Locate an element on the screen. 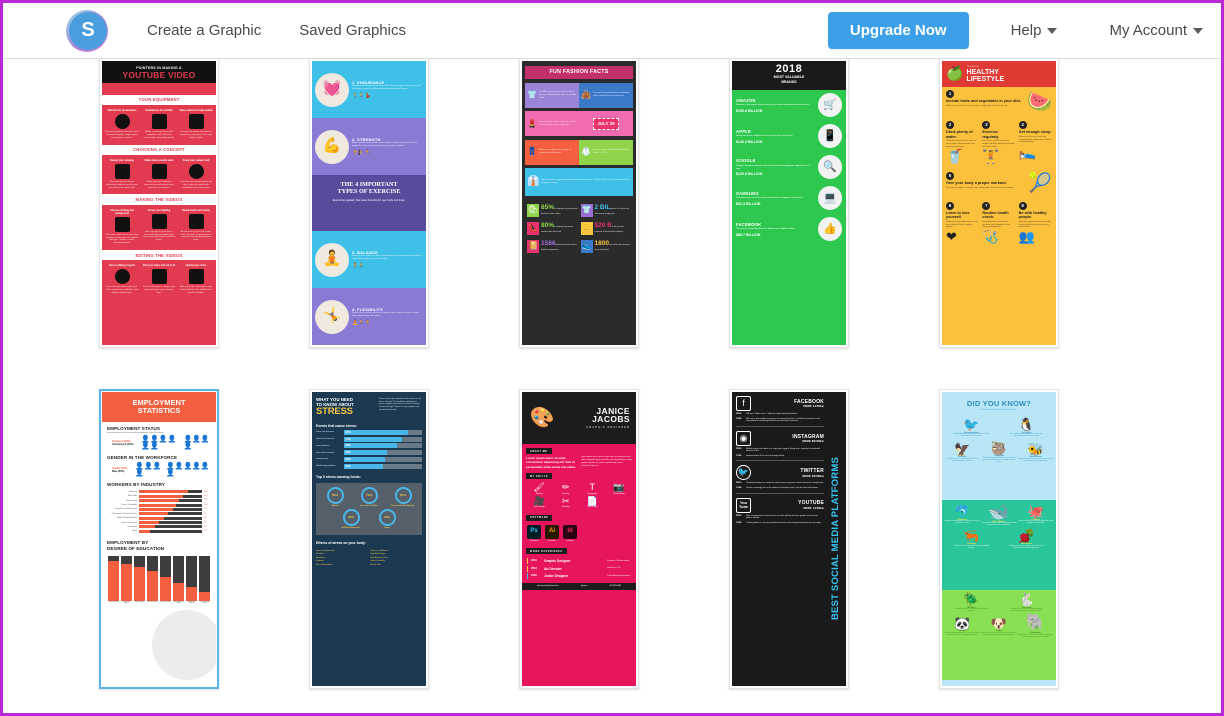 Image resolution: width=1224 pixels, height=716 pixels. cheetah-icon: 🐇 is located at coordinates (1026, 599).